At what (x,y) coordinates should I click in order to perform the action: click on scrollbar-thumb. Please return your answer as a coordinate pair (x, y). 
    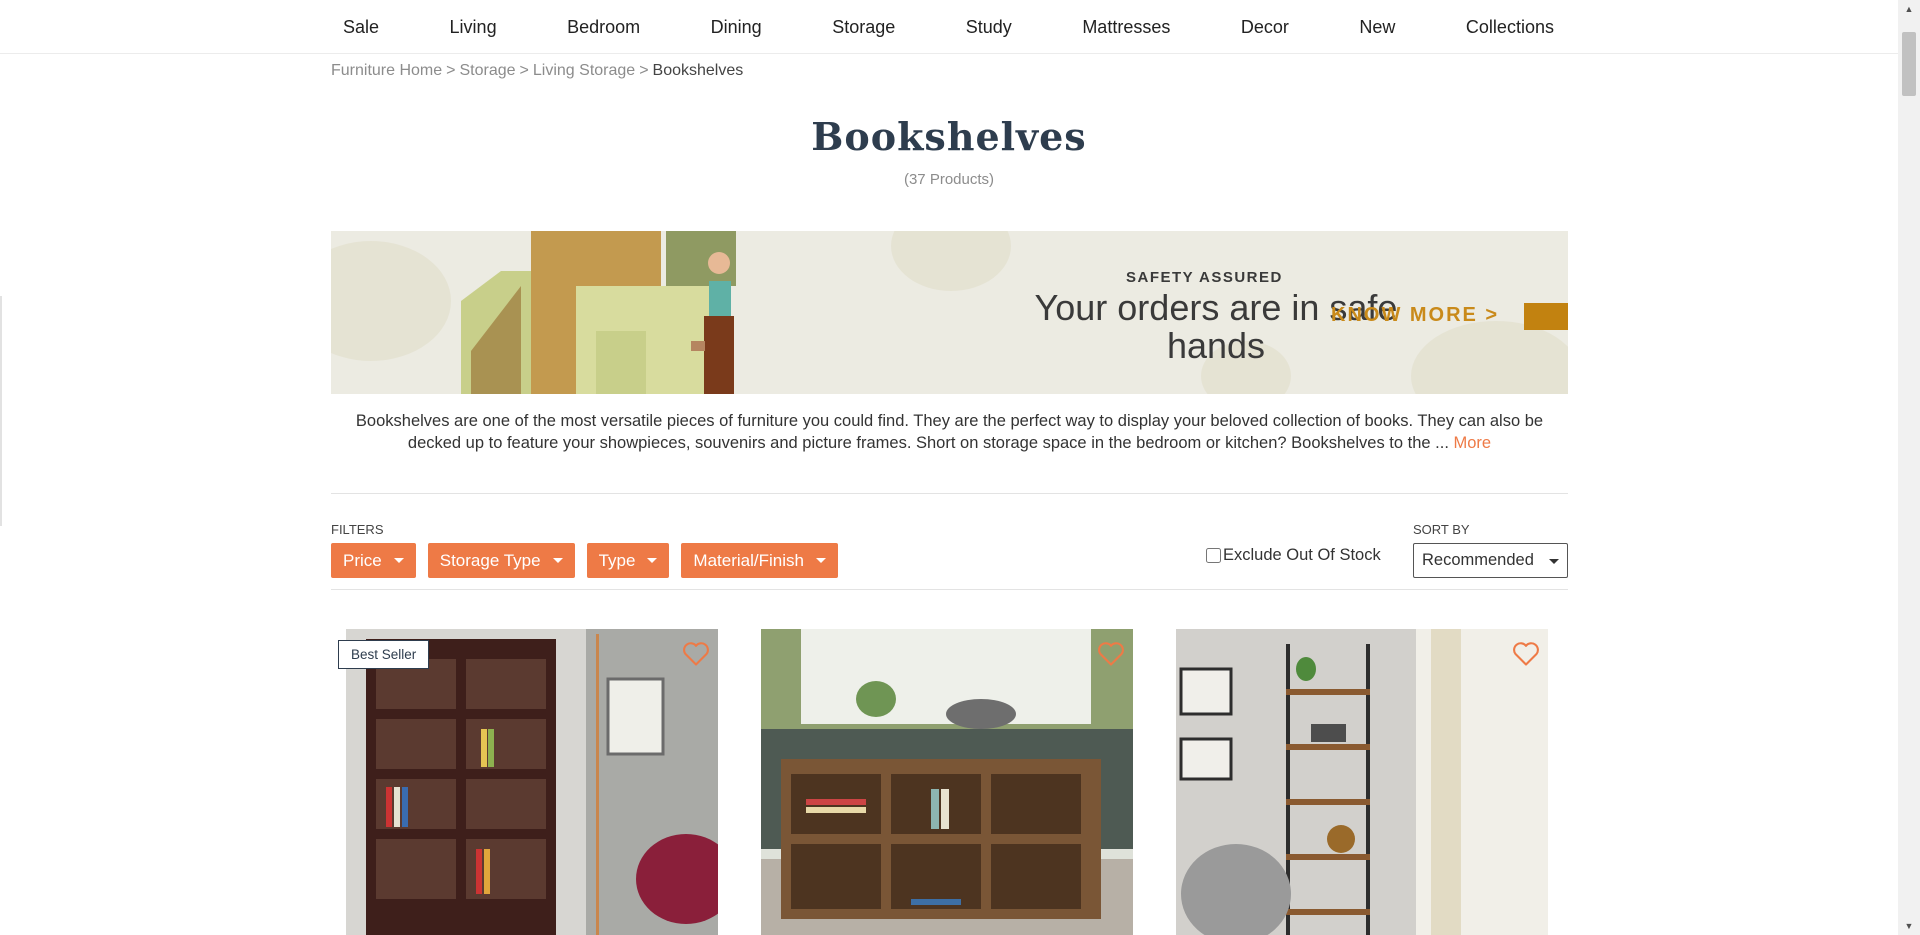
    Looking at the image, I should click on (1909, 64).